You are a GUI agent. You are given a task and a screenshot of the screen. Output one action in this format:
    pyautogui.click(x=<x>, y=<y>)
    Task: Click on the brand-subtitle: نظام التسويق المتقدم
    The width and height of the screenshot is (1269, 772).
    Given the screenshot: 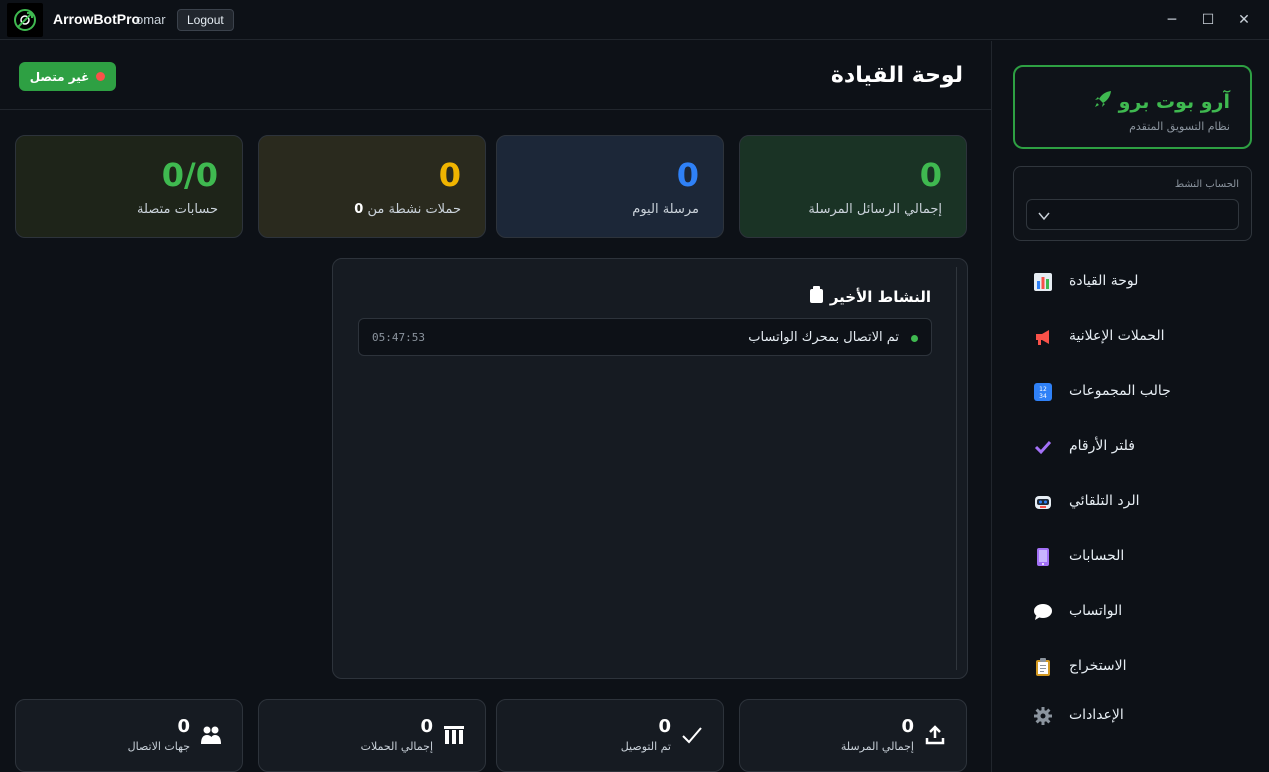 What is the action you would take?
    pyautogui.click(x=1179, y=126)
    